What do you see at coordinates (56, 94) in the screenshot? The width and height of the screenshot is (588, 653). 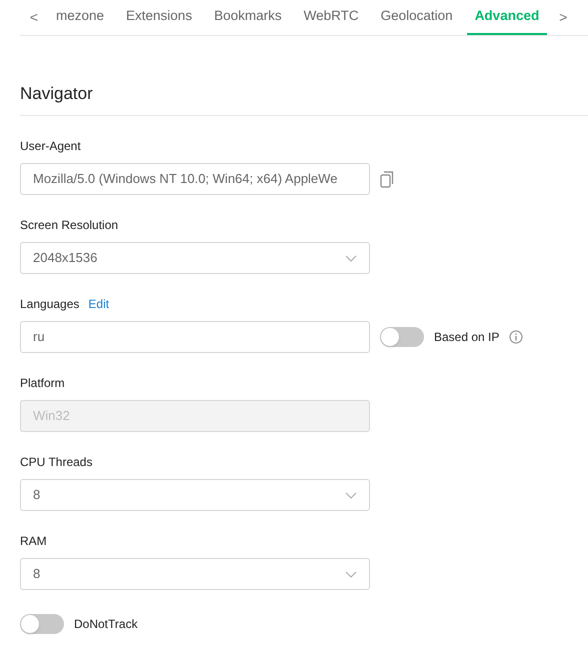 I see `section-title: Navigator` at bounding box center [56, 94].